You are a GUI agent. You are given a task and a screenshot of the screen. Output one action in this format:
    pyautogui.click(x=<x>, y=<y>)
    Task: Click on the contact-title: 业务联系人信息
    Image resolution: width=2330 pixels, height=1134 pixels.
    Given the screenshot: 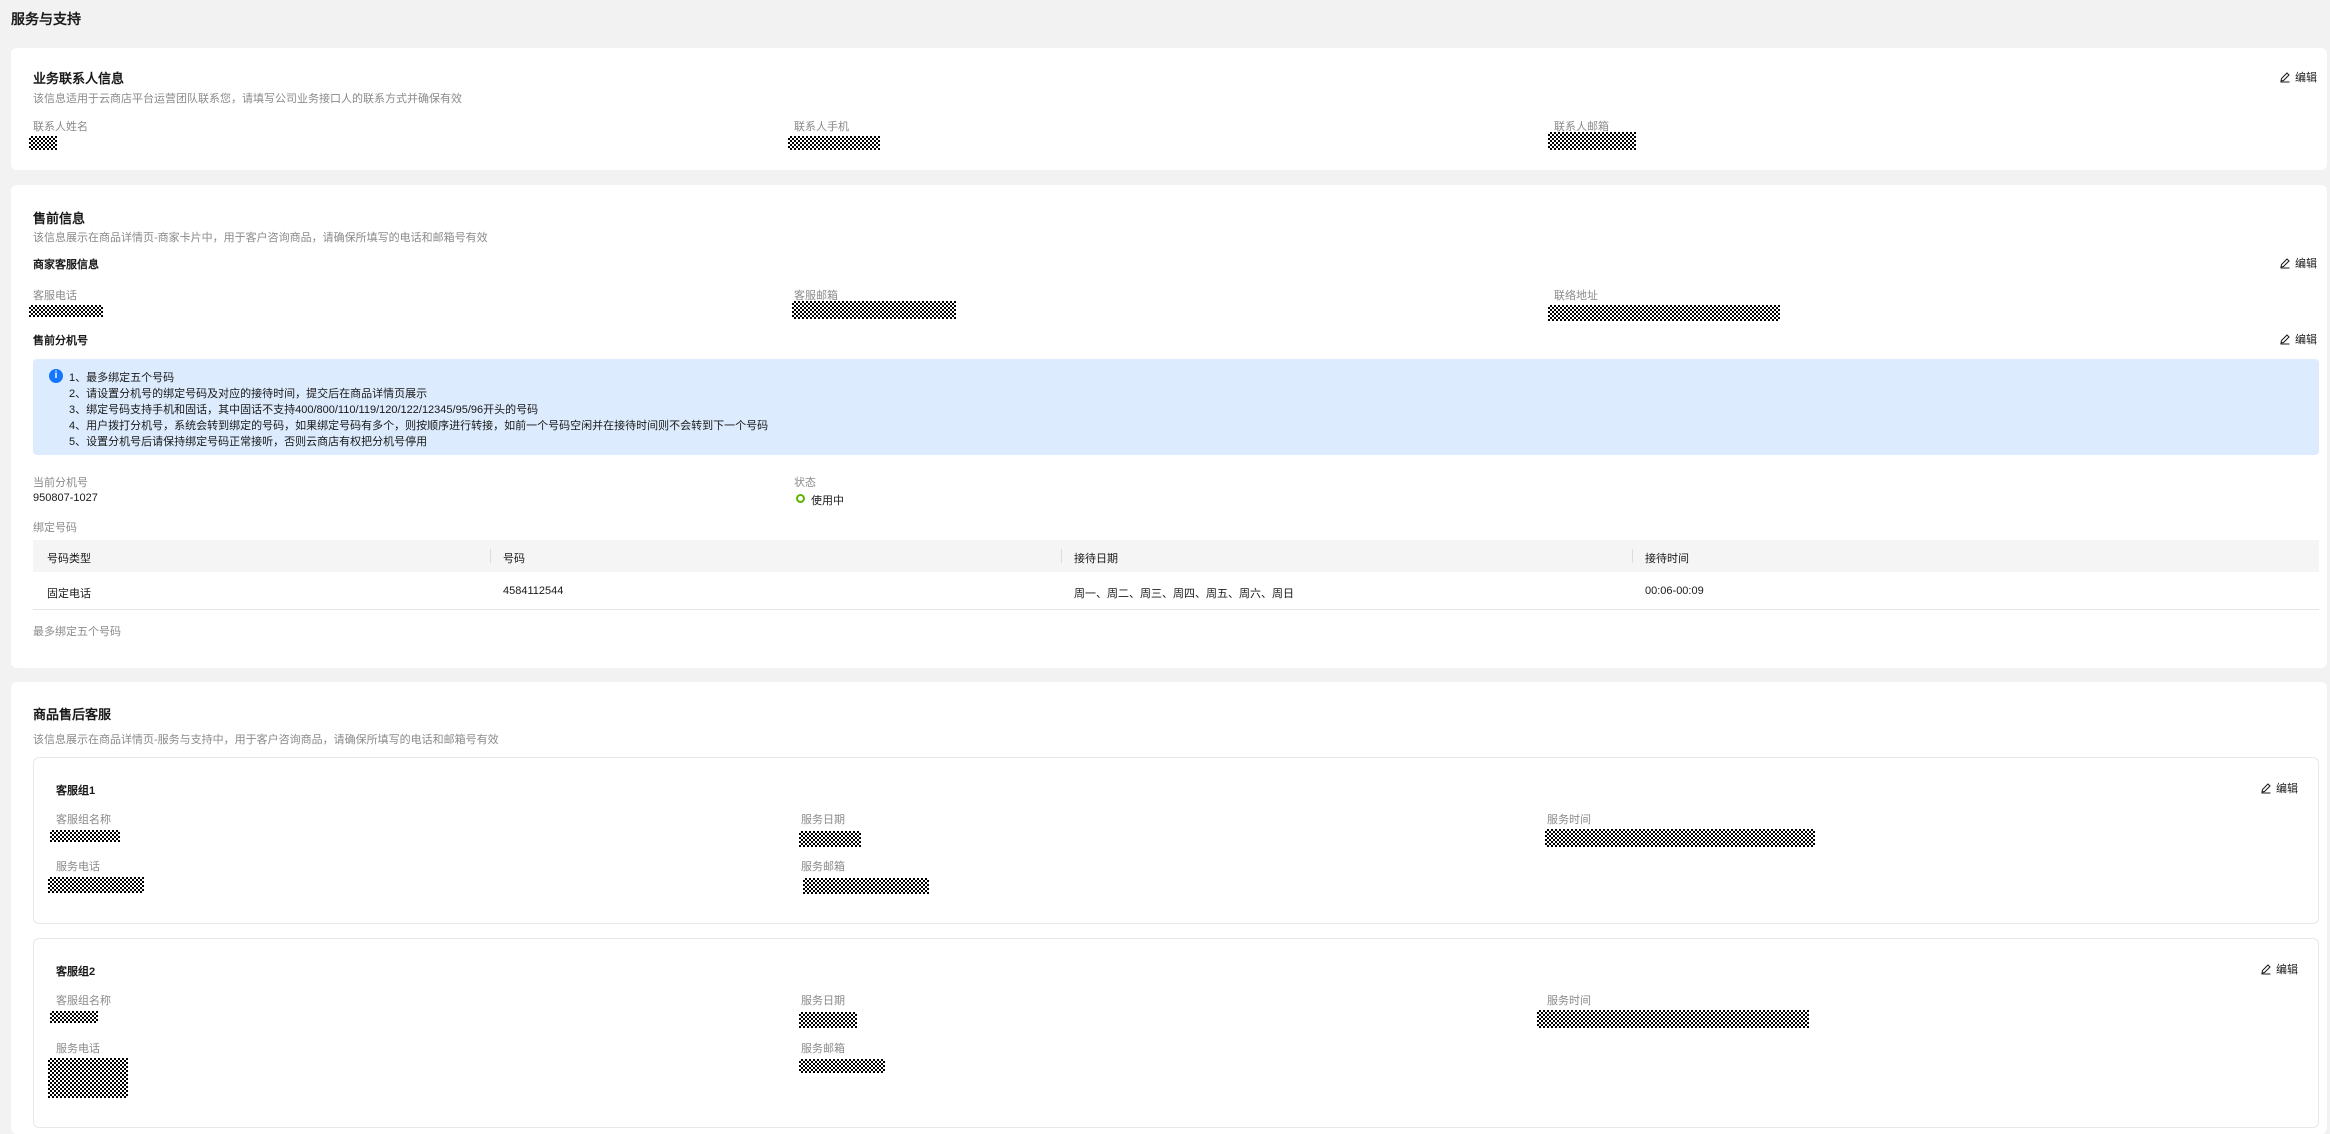 What is the action you would take?
    pyautogui.click(x=79, y=78)
    